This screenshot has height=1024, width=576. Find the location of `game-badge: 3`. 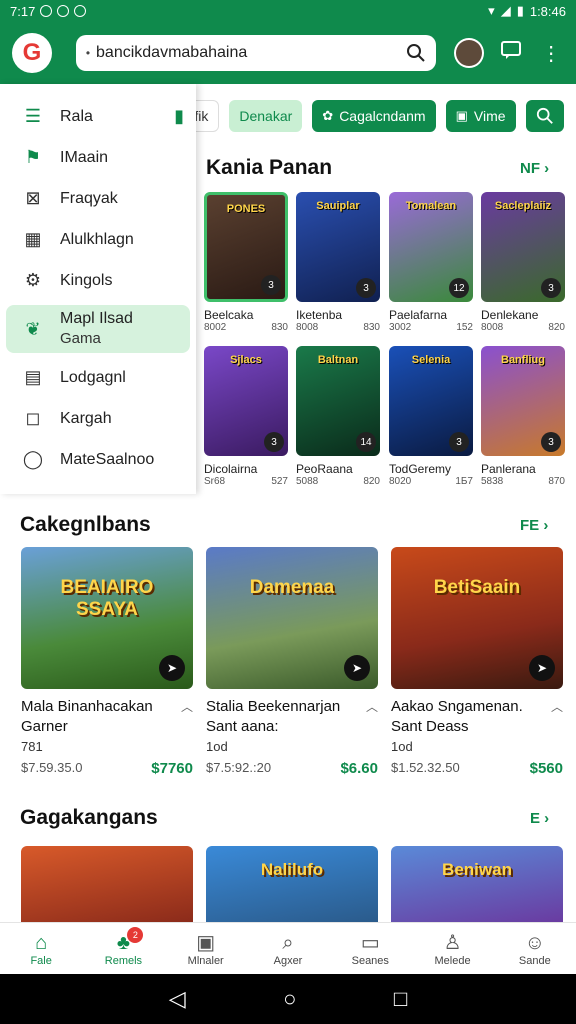

game-badge: 3 is located at coordinates (551, 442).